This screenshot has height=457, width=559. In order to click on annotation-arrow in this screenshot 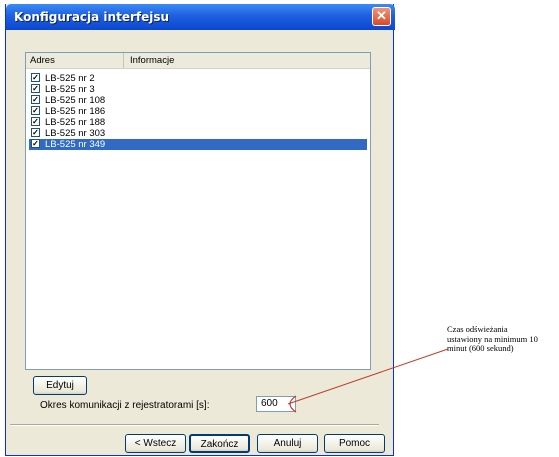, I will do `click(368, 380)`.